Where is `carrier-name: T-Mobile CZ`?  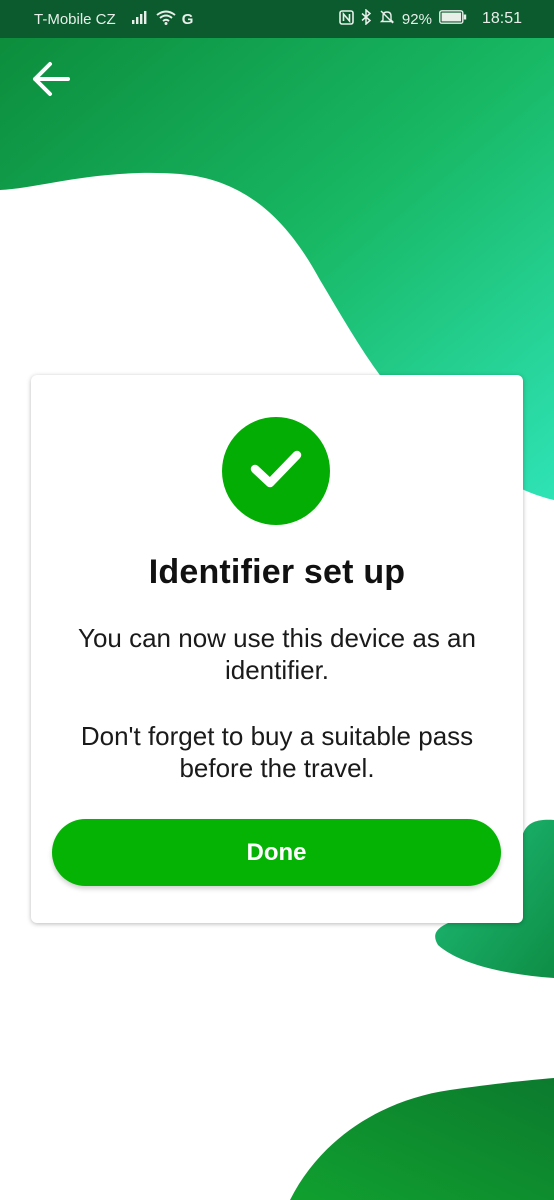
carrier-name: T-Mobile CZ is located at coordinates (75, 19).